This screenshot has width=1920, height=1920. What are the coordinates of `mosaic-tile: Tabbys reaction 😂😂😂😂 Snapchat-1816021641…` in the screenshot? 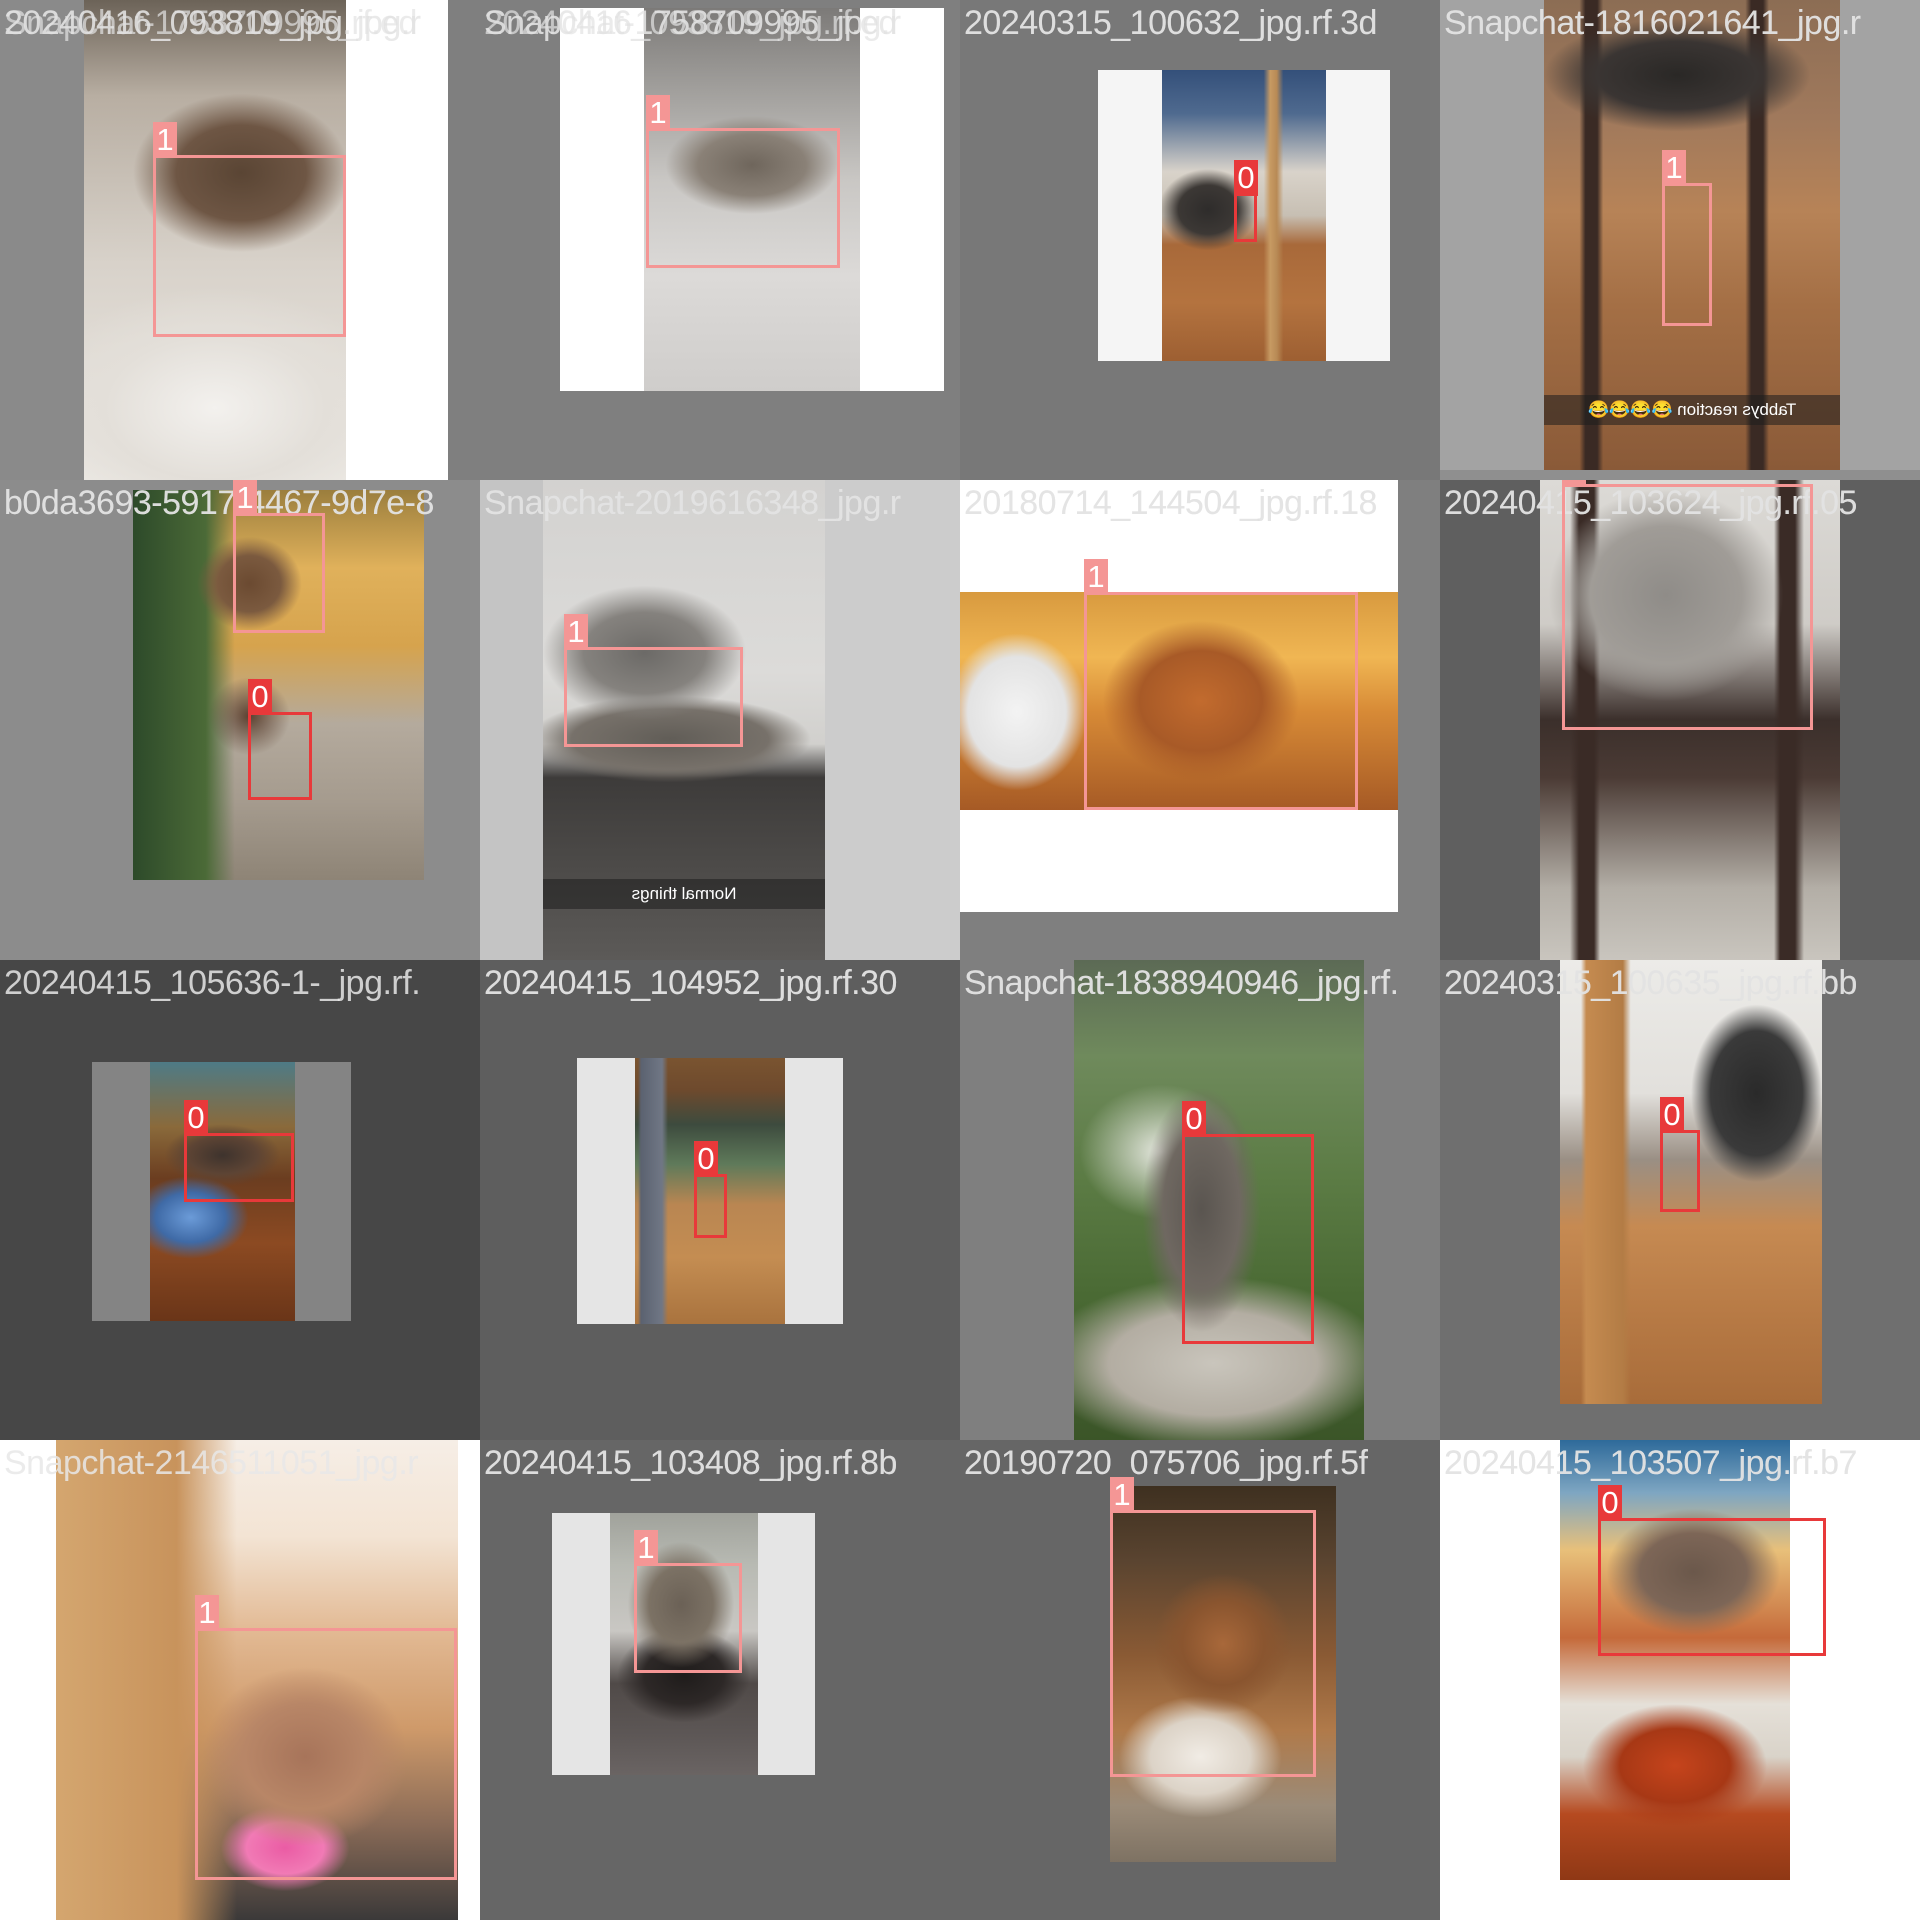 It's located at (1680, 240).